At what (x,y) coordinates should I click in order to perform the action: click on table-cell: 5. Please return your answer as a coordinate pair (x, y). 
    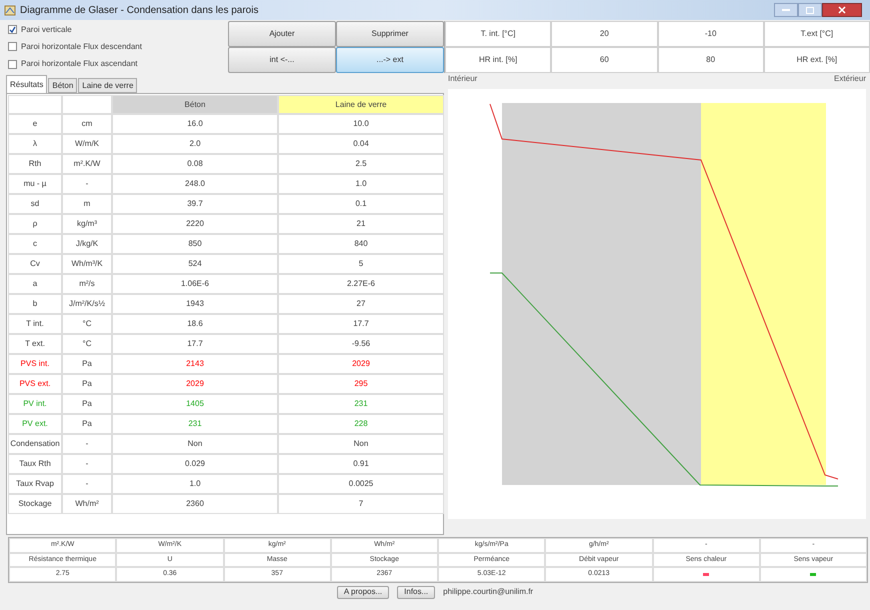
    Looking at the image, I should click on (361, 264).